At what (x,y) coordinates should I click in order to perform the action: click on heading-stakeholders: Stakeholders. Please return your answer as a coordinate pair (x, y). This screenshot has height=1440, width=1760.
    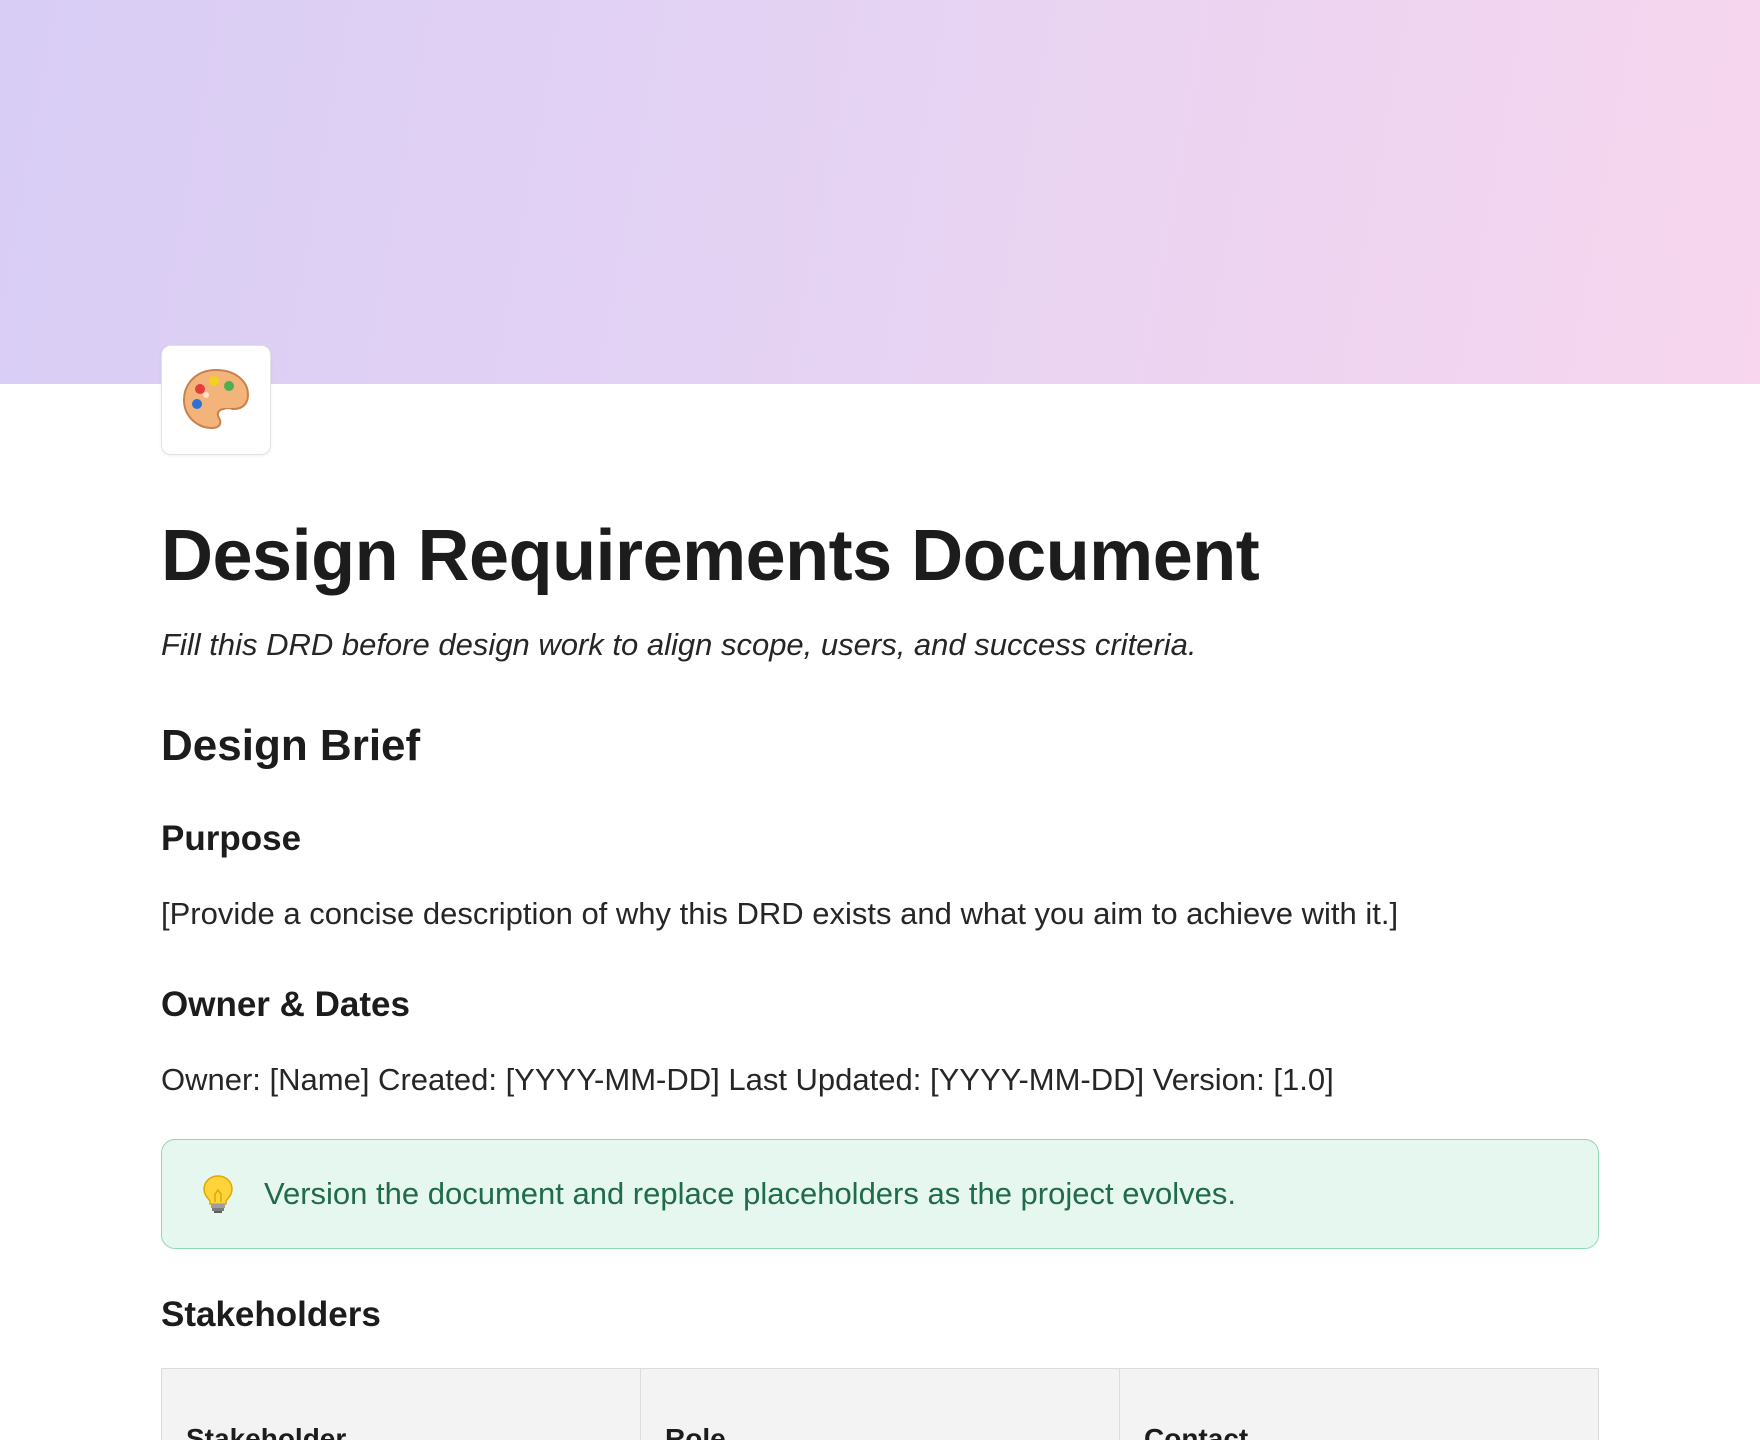
    Looking at the image, I should click on (271, 1315).